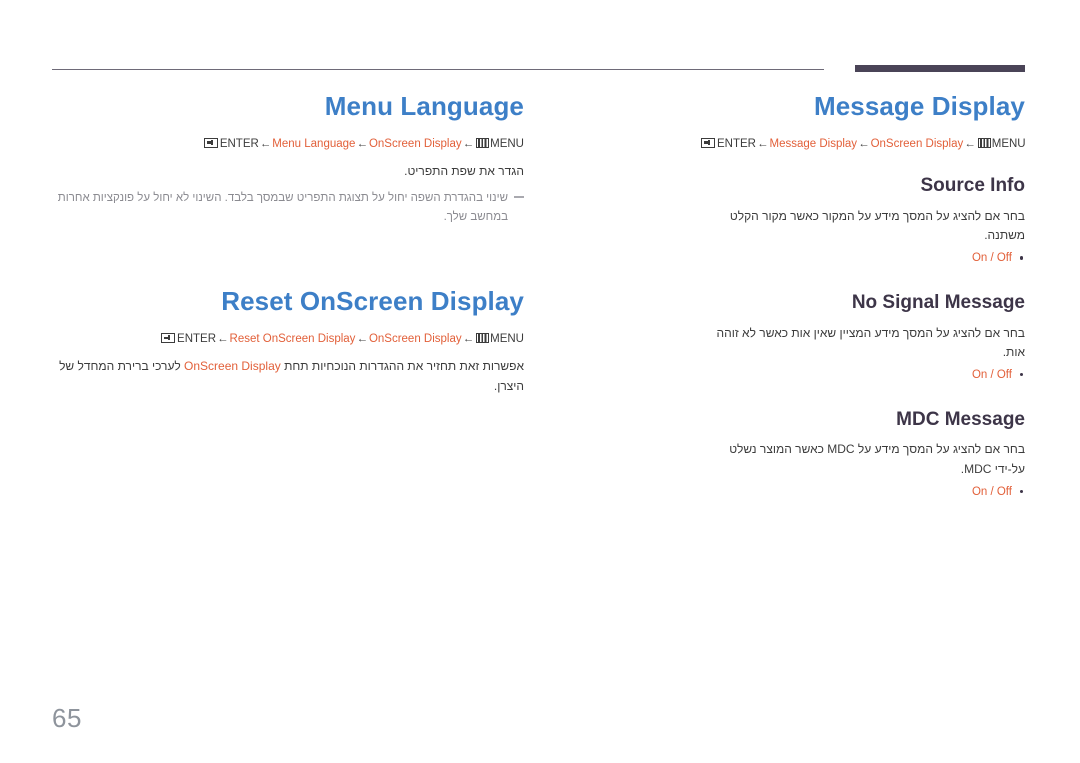 This screenshot has width=1080, height=763. Describe the element at coordinates (464, 171) in the screenshot. I see `description-menu-language: הגדר את שפת התפריט.` at that location.